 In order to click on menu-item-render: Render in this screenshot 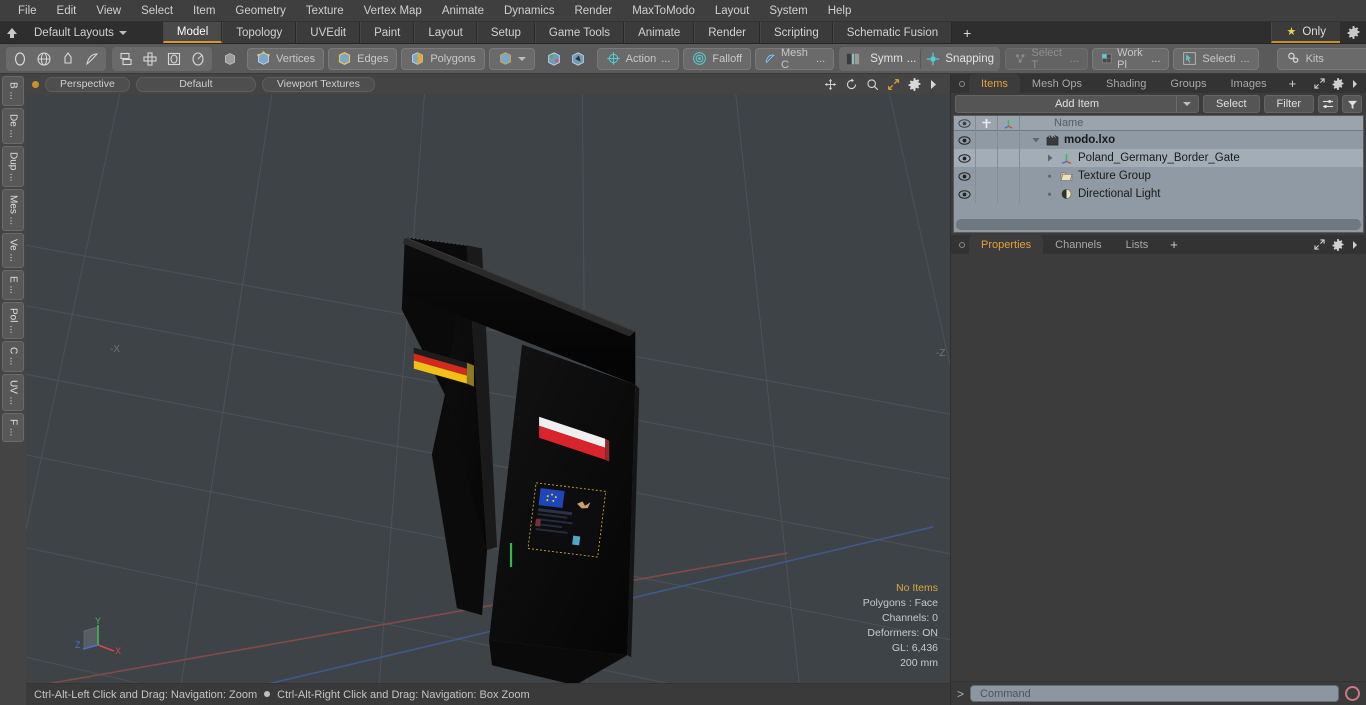, I will do `click(593, 11)`.